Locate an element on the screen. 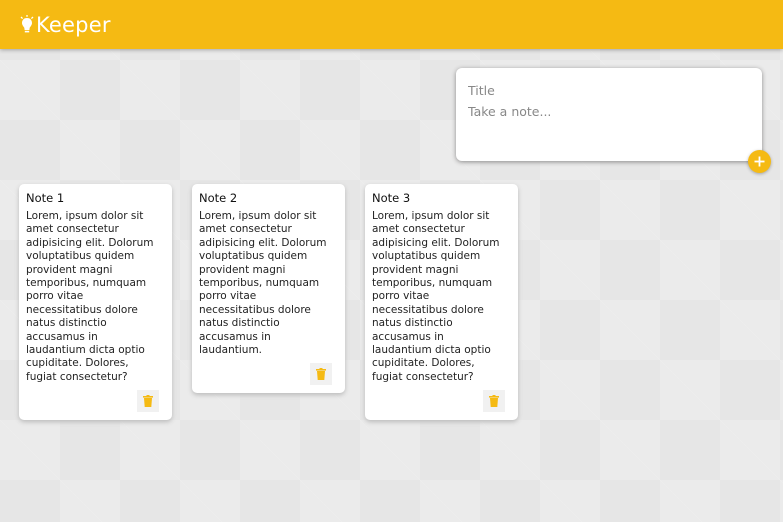 The width and height of the screenshot is (783, 522). app-header: Keeper is located at coordinates (391, 24).